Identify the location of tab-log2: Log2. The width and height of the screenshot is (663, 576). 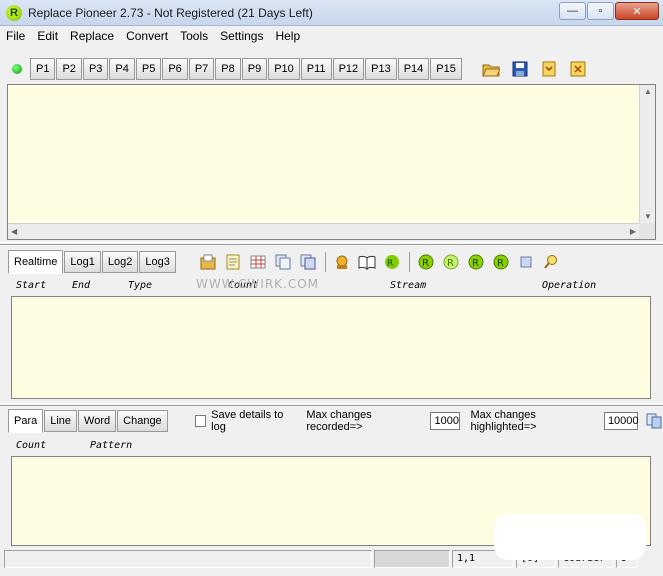
(120, 262).